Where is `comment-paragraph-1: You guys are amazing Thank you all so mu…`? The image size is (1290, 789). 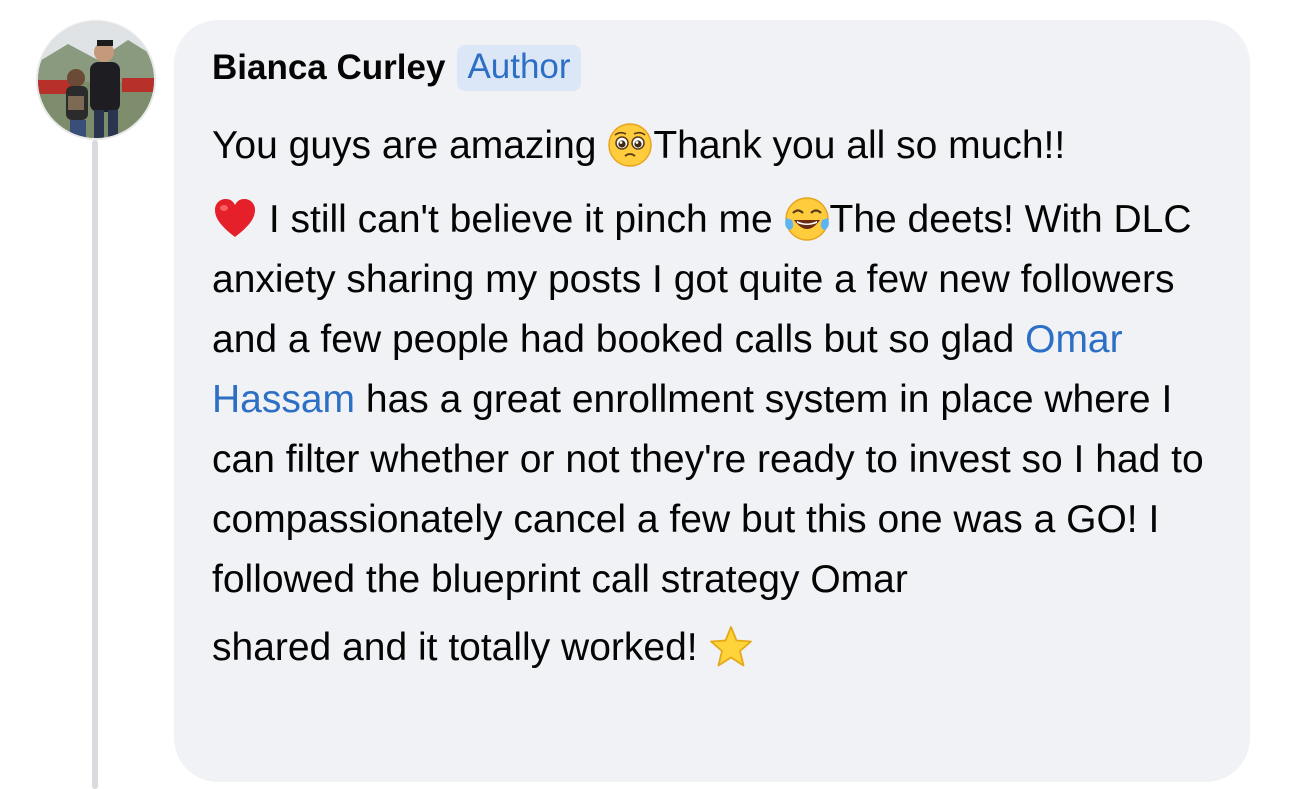
comment-paragraph-1: You guys are amazing Thank you all so mu… is located at coordinates (716, 146).